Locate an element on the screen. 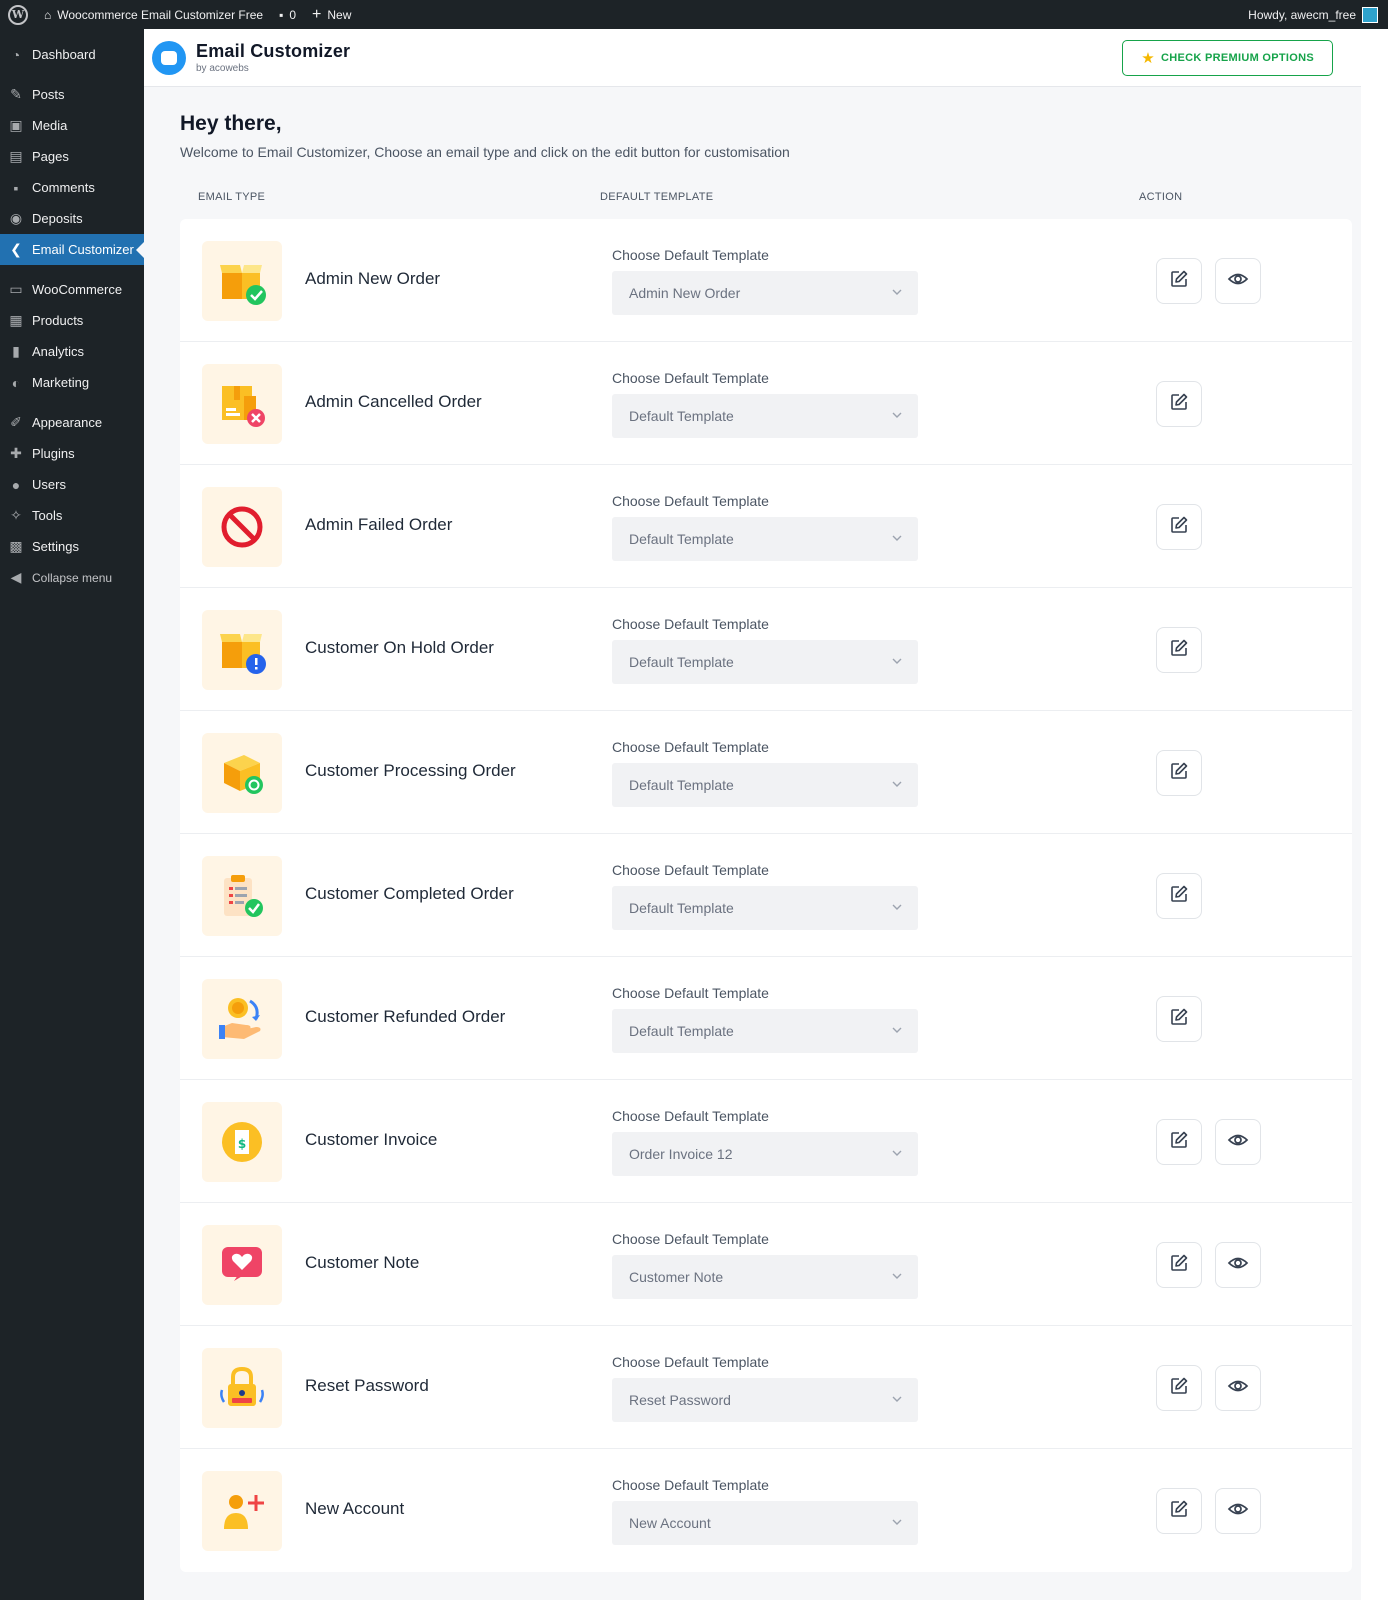  column-header-action: ACTION is located at coordinates (1161, 197).